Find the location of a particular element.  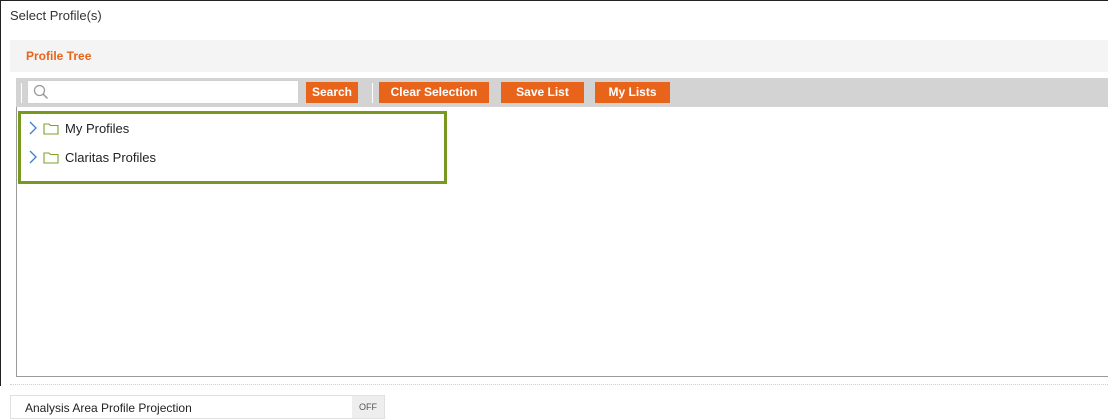

profile-tree-title: Profile Tree is located at coordinates (59, 56).